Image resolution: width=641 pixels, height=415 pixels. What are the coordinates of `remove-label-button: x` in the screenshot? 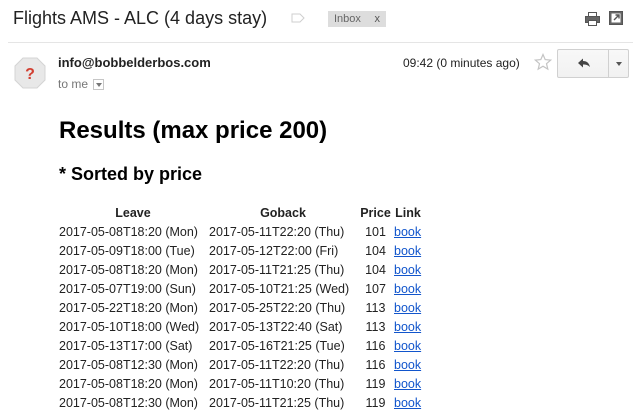 It's located at (378, 19).